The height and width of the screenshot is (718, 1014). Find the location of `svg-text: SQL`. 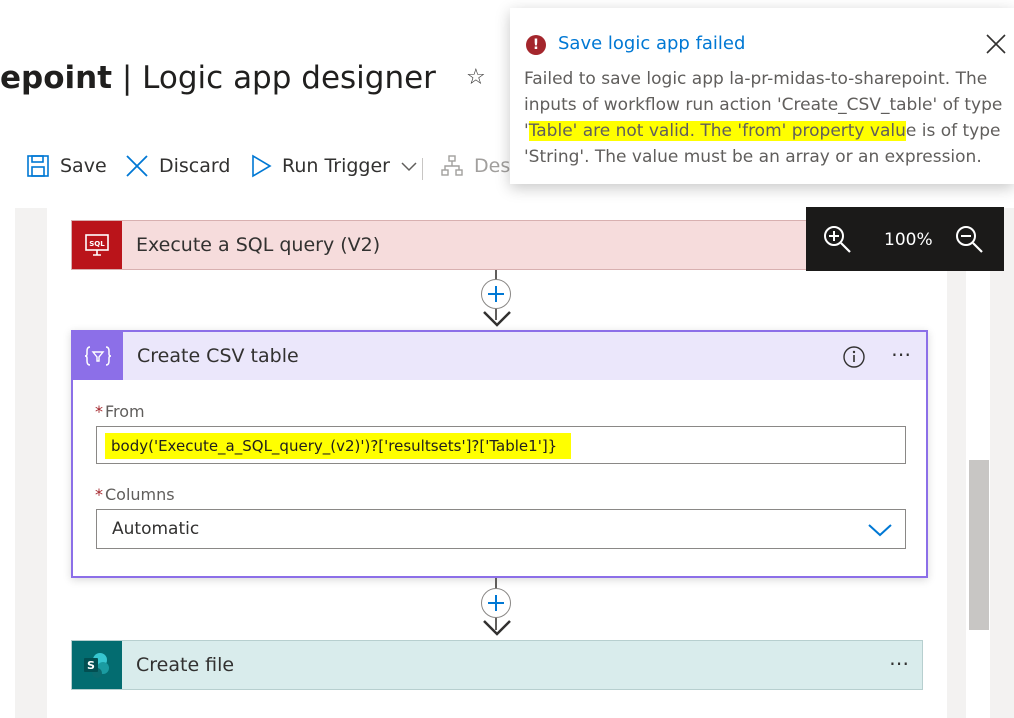

svg-text: SQL is located at coordinates (97, 244).